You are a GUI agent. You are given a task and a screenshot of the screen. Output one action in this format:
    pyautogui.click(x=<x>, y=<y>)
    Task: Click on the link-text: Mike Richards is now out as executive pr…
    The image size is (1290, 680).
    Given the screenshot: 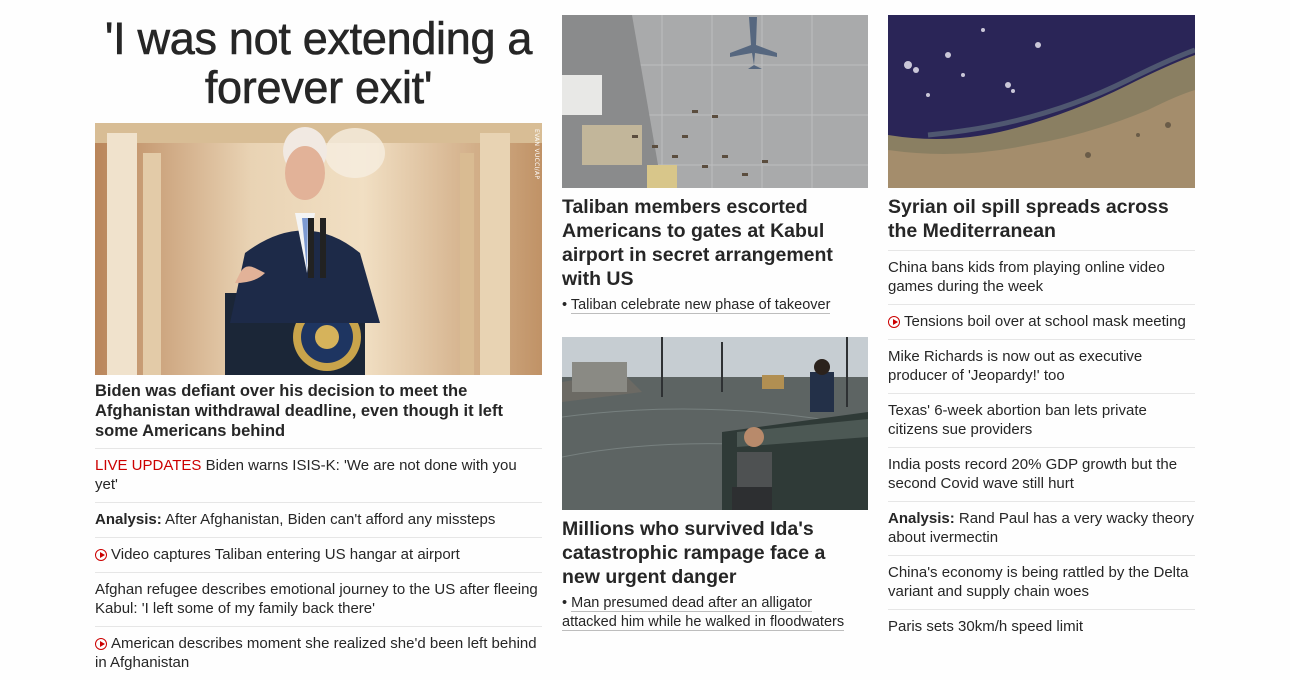 What is the action you would take?
    pyautogui.click(x=1015, y=366)
    